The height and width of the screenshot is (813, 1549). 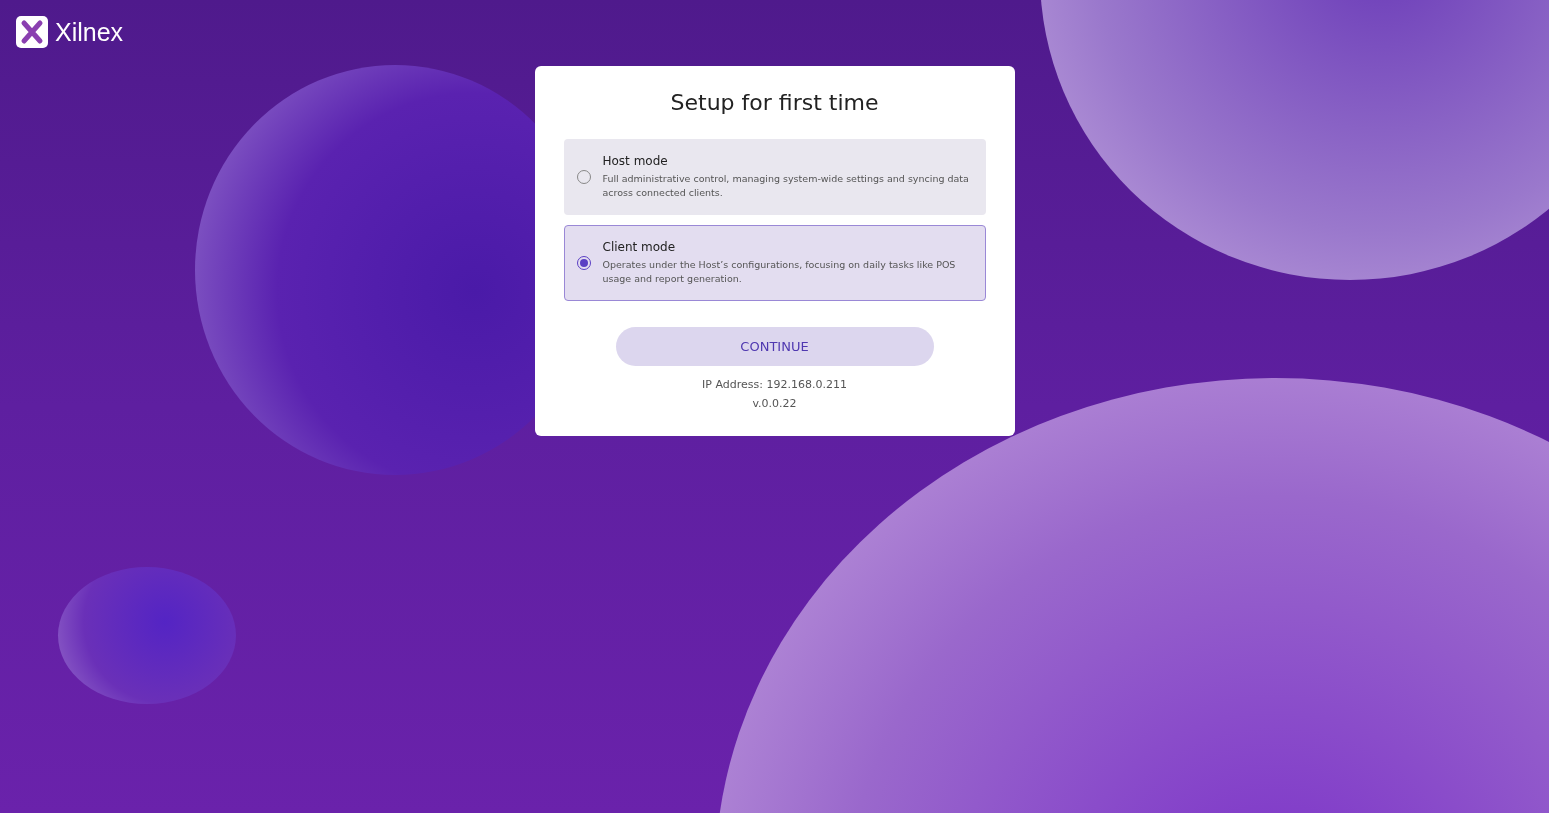 I want to click on option-description: Operates under the Host’s configurations, focusing on daily tasks like POS usage and report generation., so click(x=779, y=272).